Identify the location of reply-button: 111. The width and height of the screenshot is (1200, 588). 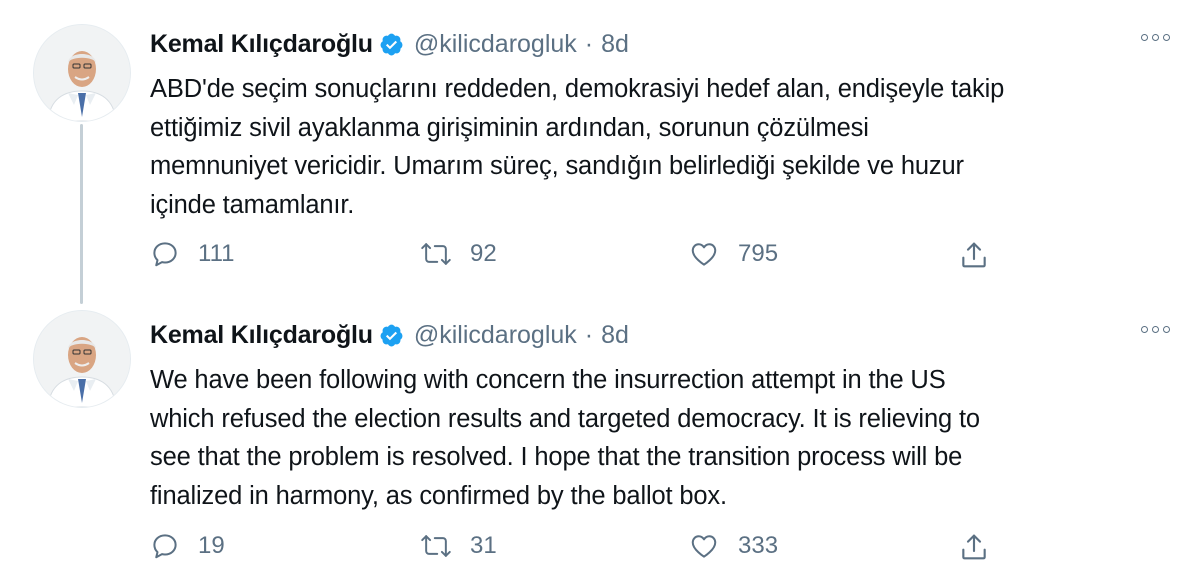
(192, 254).